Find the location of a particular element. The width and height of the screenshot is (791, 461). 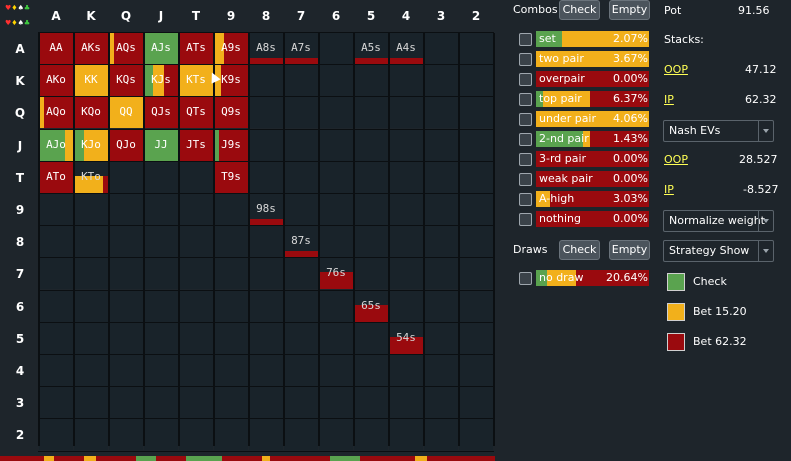

row-header-9: 9 is located at coordinates (20, 210).